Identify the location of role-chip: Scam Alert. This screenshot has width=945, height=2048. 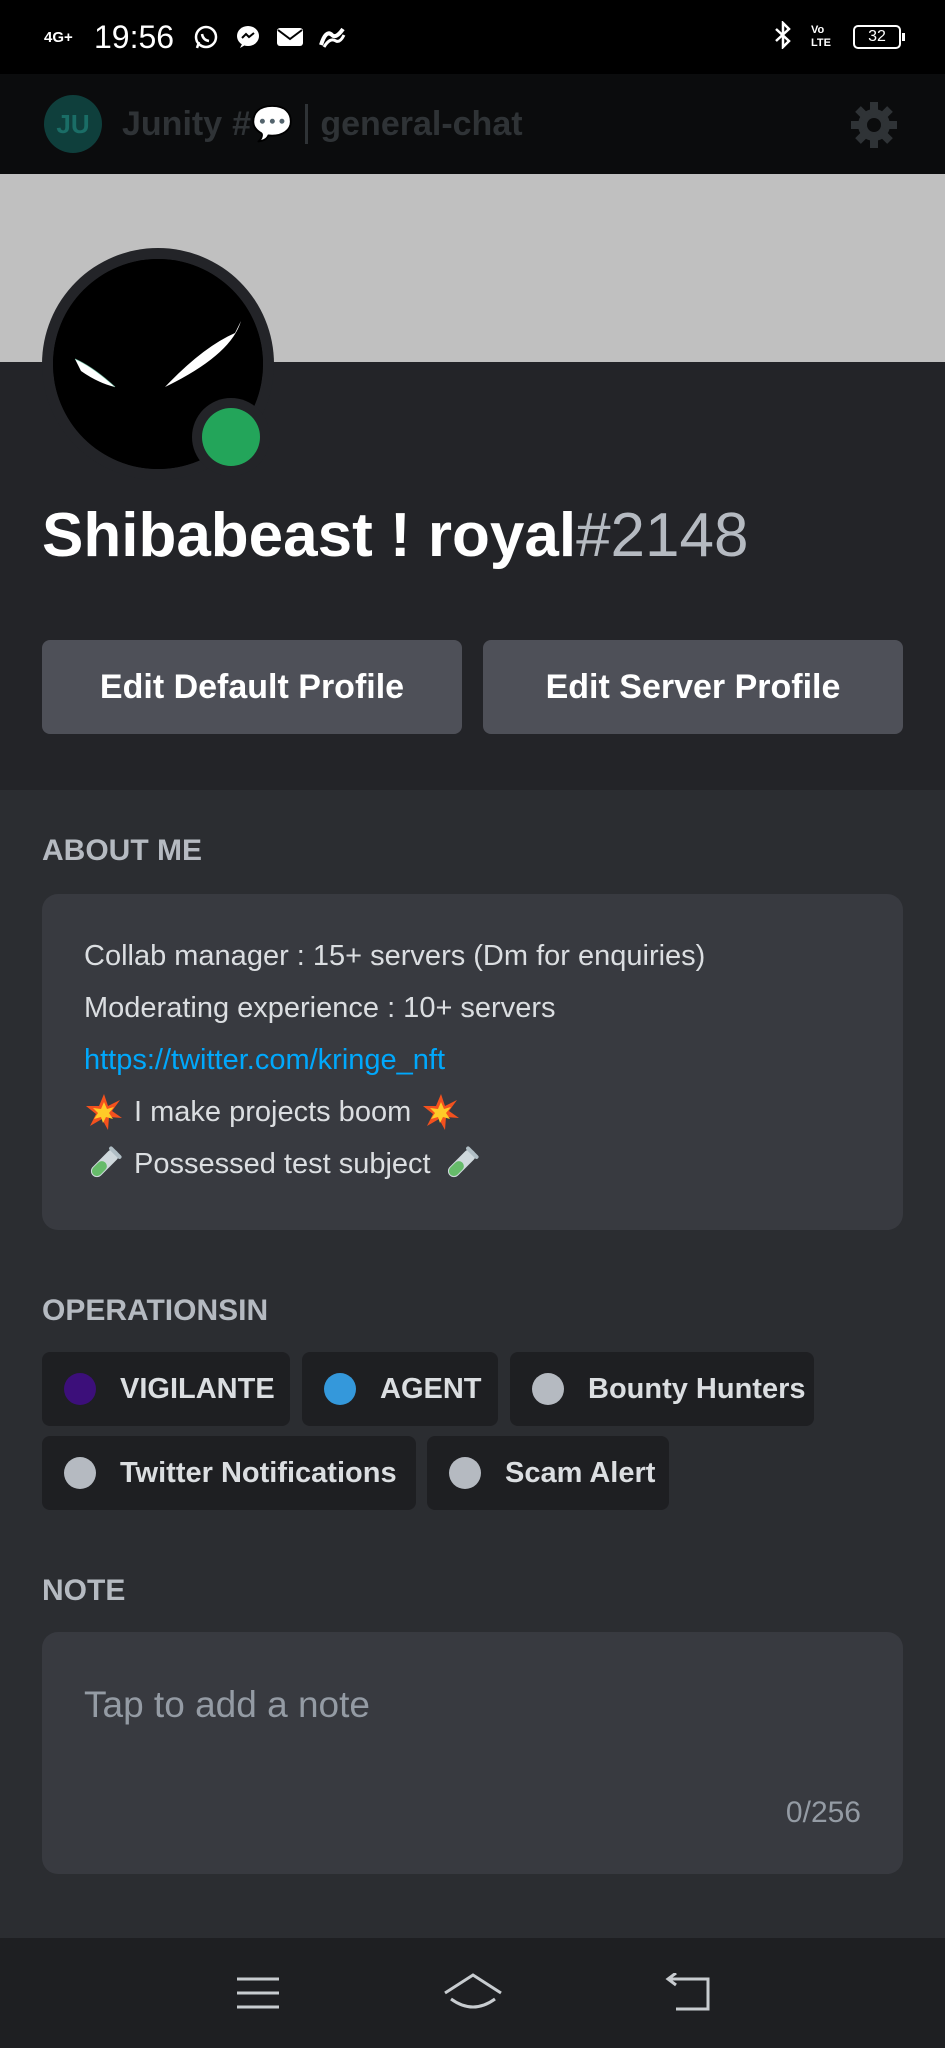
(548, 1473).